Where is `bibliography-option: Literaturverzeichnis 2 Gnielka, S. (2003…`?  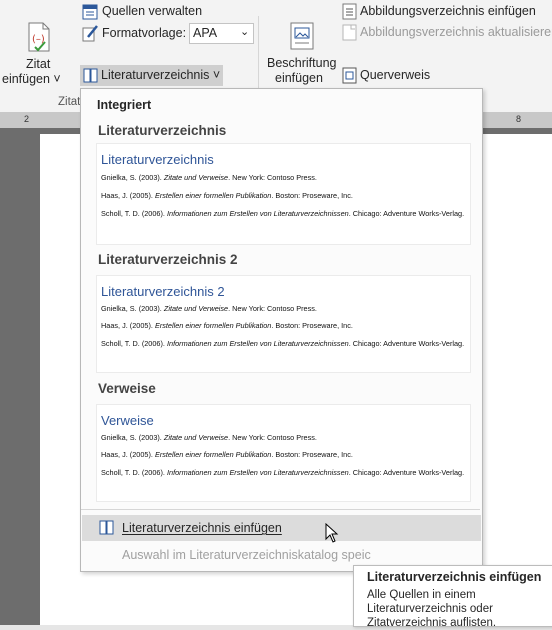
bibliography-option: Literaturverzeichnis 2 Gnielka, S. (2003… is located at coordinates (283, 324).